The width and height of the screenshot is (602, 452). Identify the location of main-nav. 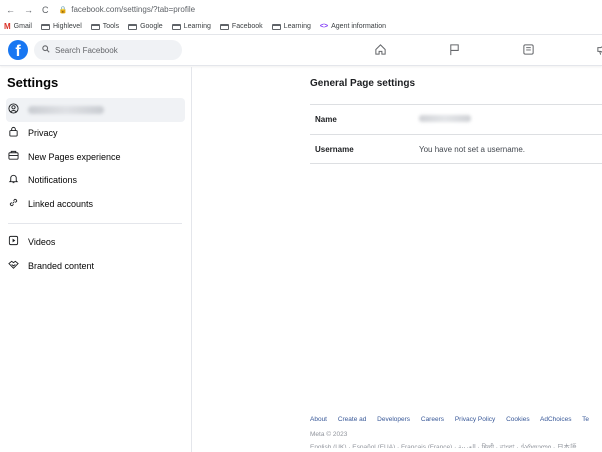
(472, 50).